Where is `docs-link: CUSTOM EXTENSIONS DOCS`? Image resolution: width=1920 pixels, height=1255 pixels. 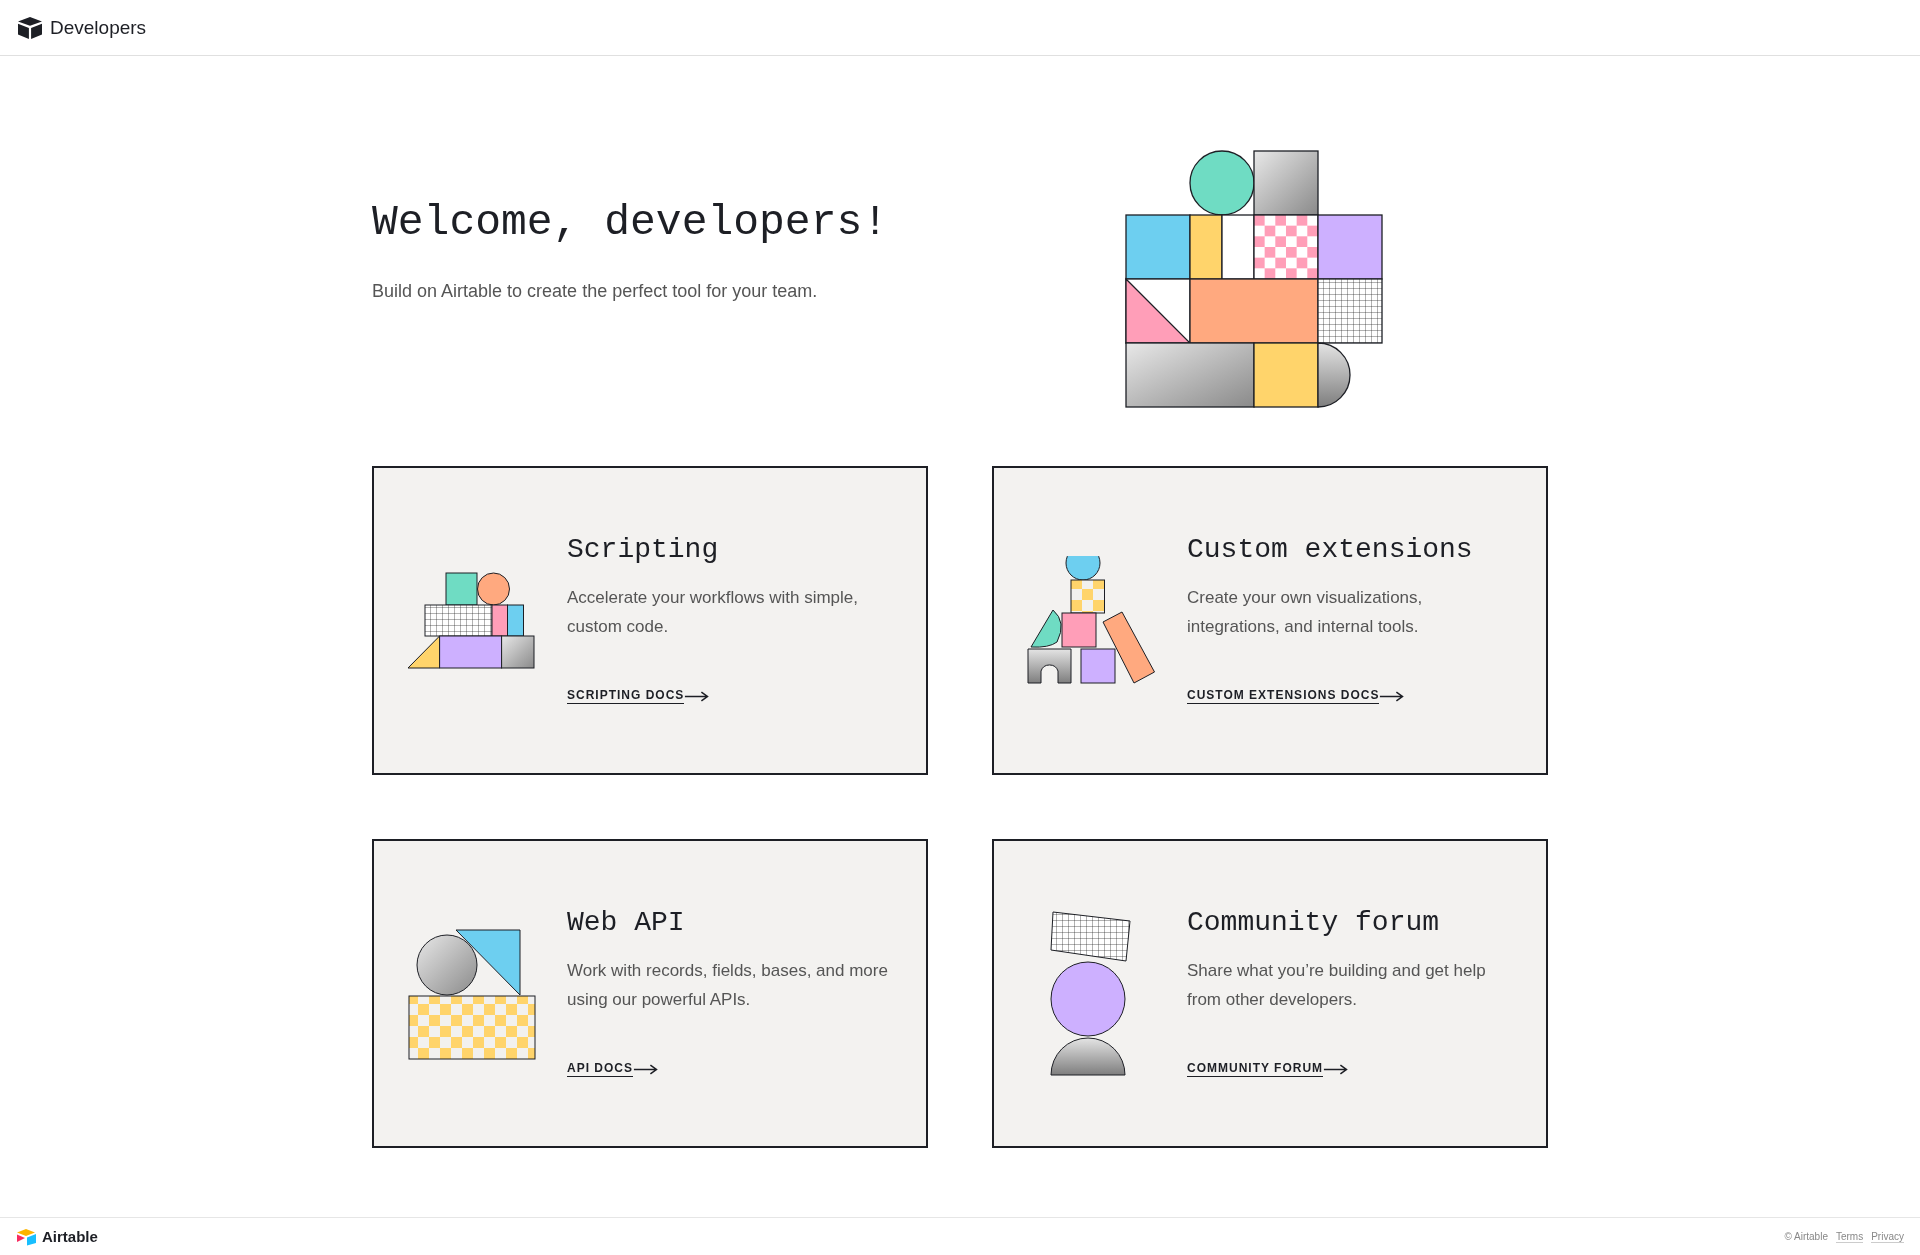 docs-link: CUSTOM EXTENSIONS DOCS is located at coordinates (1296, 696).